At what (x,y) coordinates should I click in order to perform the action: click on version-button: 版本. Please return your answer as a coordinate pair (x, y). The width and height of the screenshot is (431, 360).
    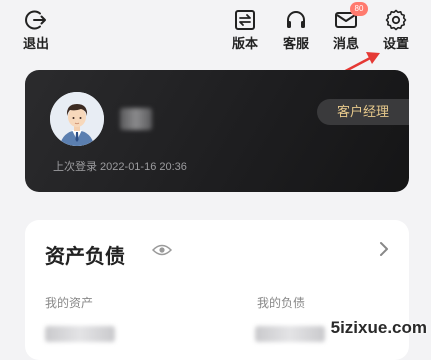
    Looking at the image, I should click on (245, 30).